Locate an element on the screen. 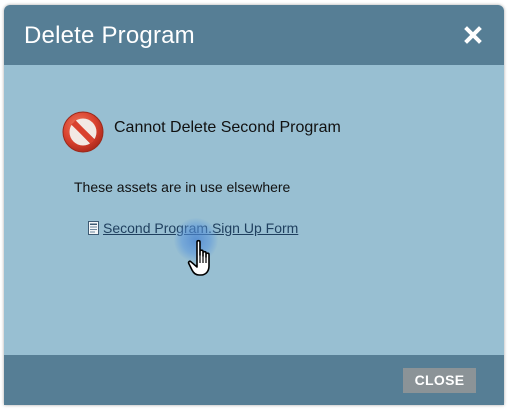  close-button: CLOSE is located at coordinates (439, 380).